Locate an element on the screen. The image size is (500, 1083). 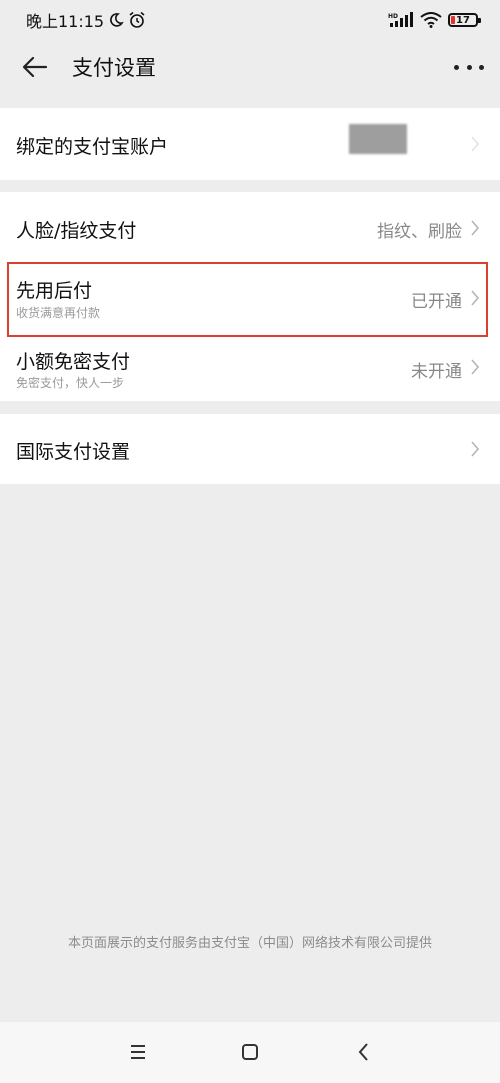
back-arrow-icon is located at coordinates (35, 67).